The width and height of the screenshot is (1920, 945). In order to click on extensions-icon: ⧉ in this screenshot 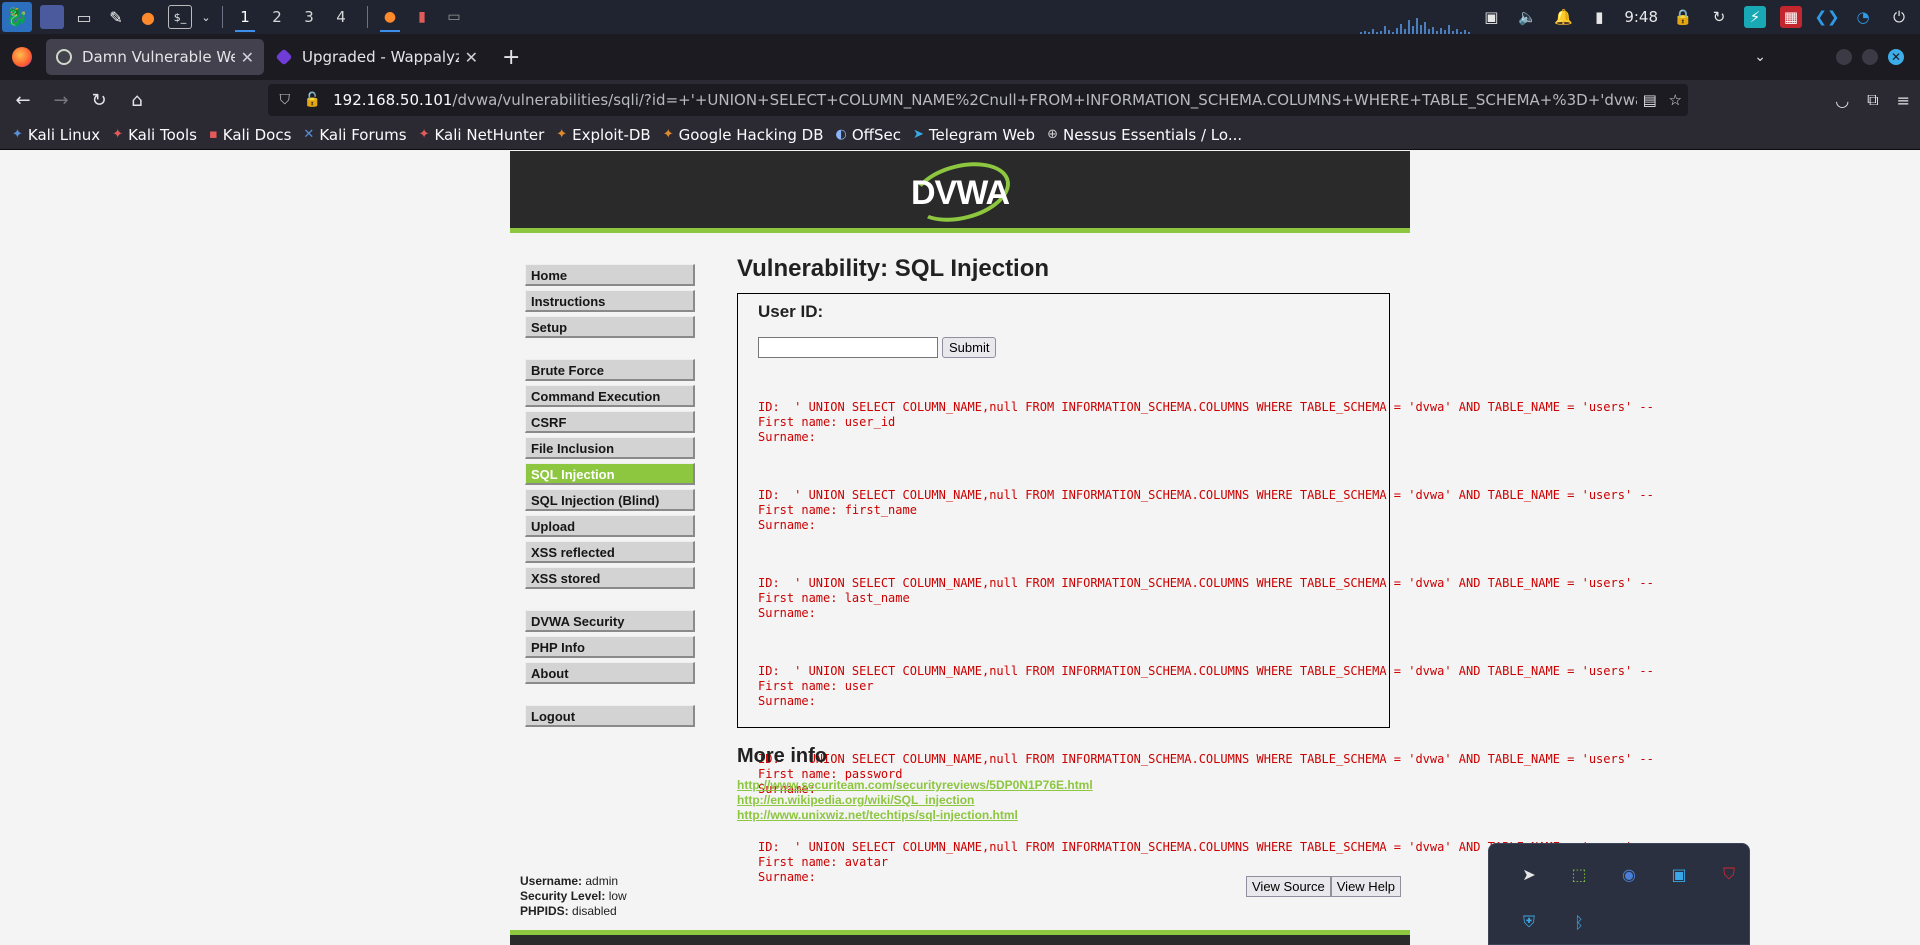, I will do `click(1872, 100)`.